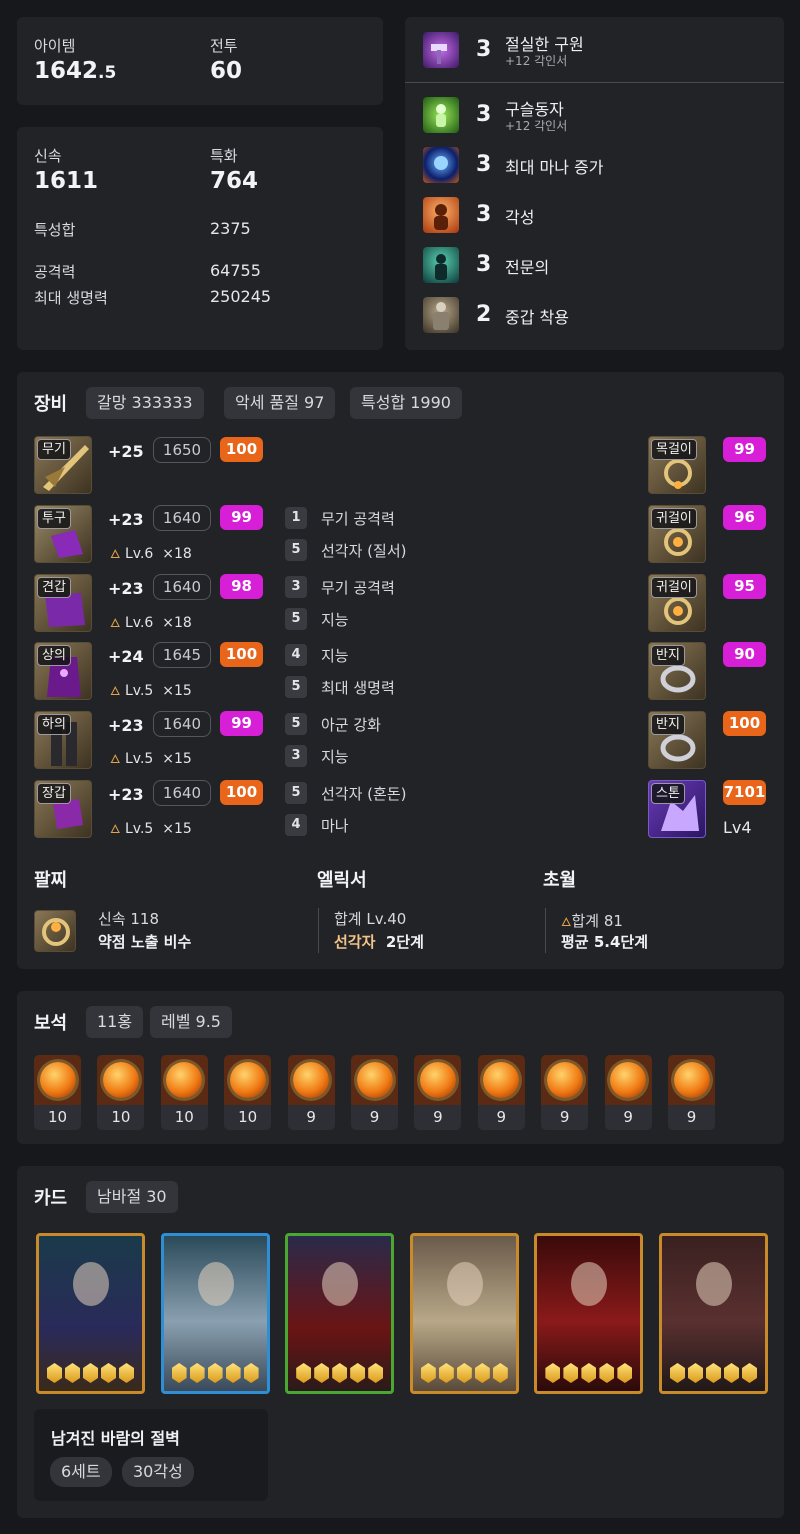 Image resolution: width=800 pixels, height=1534 pixels. What do you see at coordinates (51, 1198) in the screenshot?
I see `cards-title: 카드` at bounding box center [51, 1198].